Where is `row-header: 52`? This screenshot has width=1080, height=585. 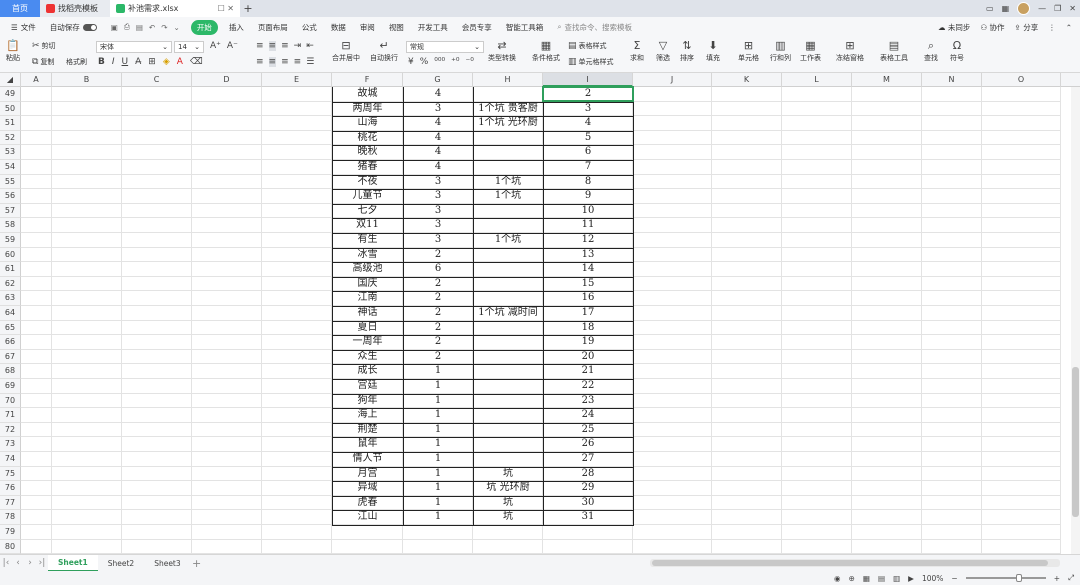
row-header: 52 is located at coordinates (10, 138).